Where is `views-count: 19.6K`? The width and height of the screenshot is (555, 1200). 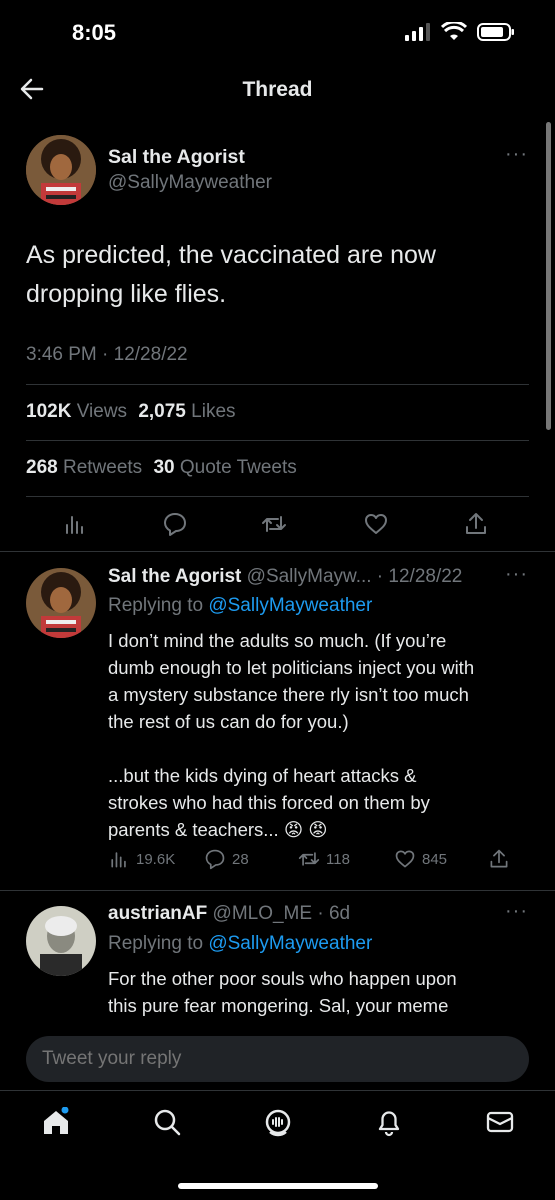 views-count: 19.6K is located at coordinates (156, 859).